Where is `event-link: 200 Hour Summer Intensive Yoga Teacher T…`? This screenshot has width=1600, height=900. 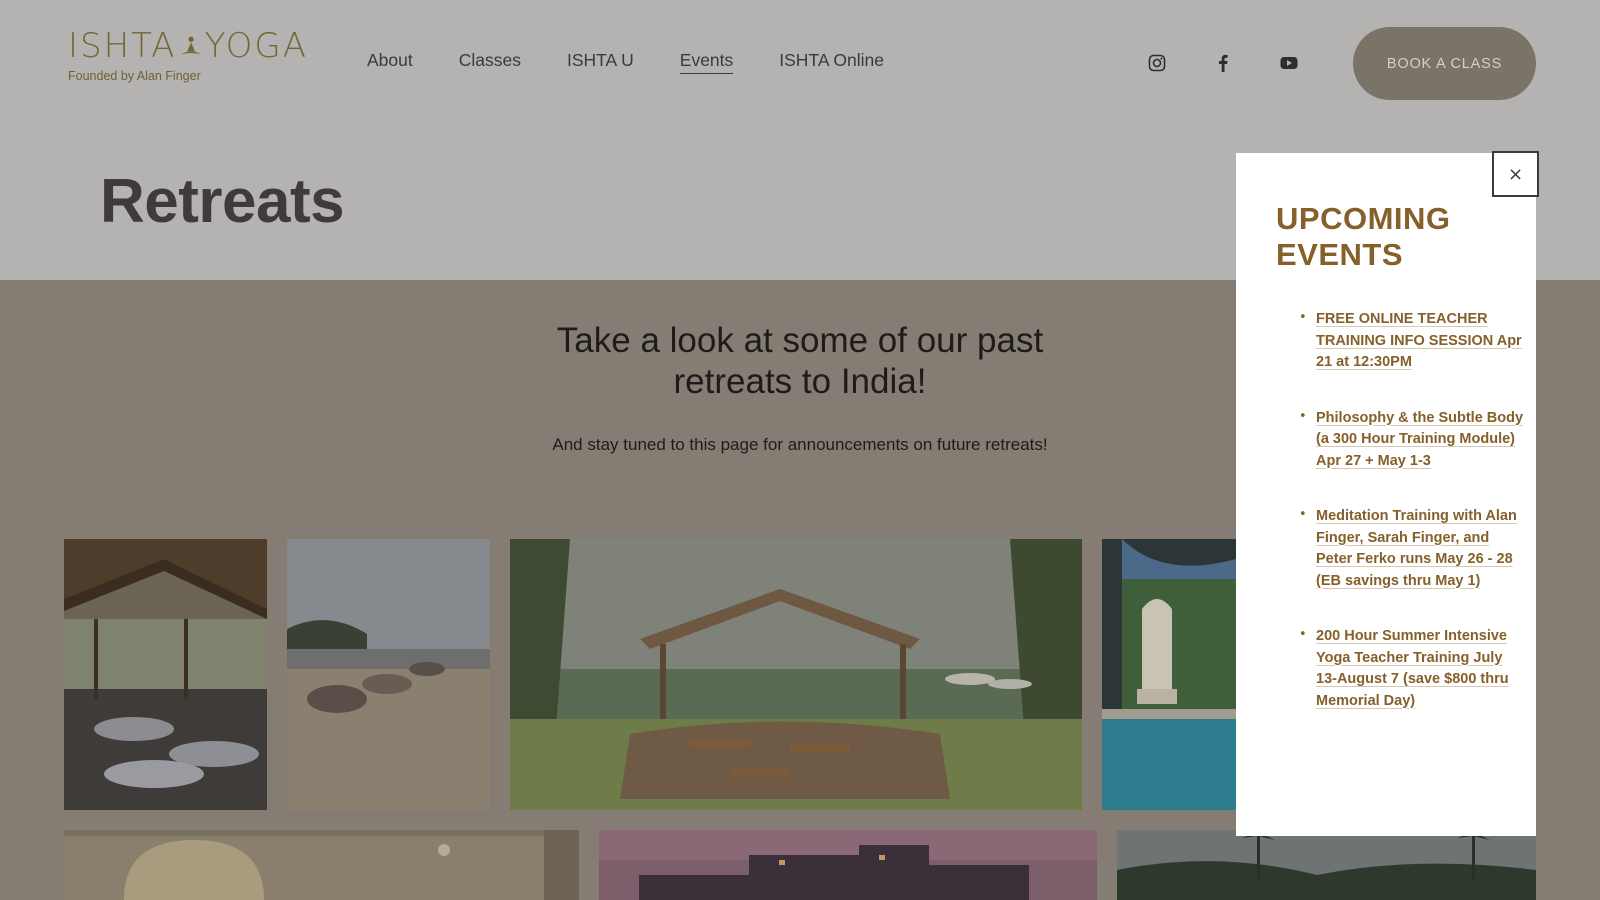 event-link: 200 Hour Summer Intensive Yoga Teacher T… is located at coordinates (1412, 668).